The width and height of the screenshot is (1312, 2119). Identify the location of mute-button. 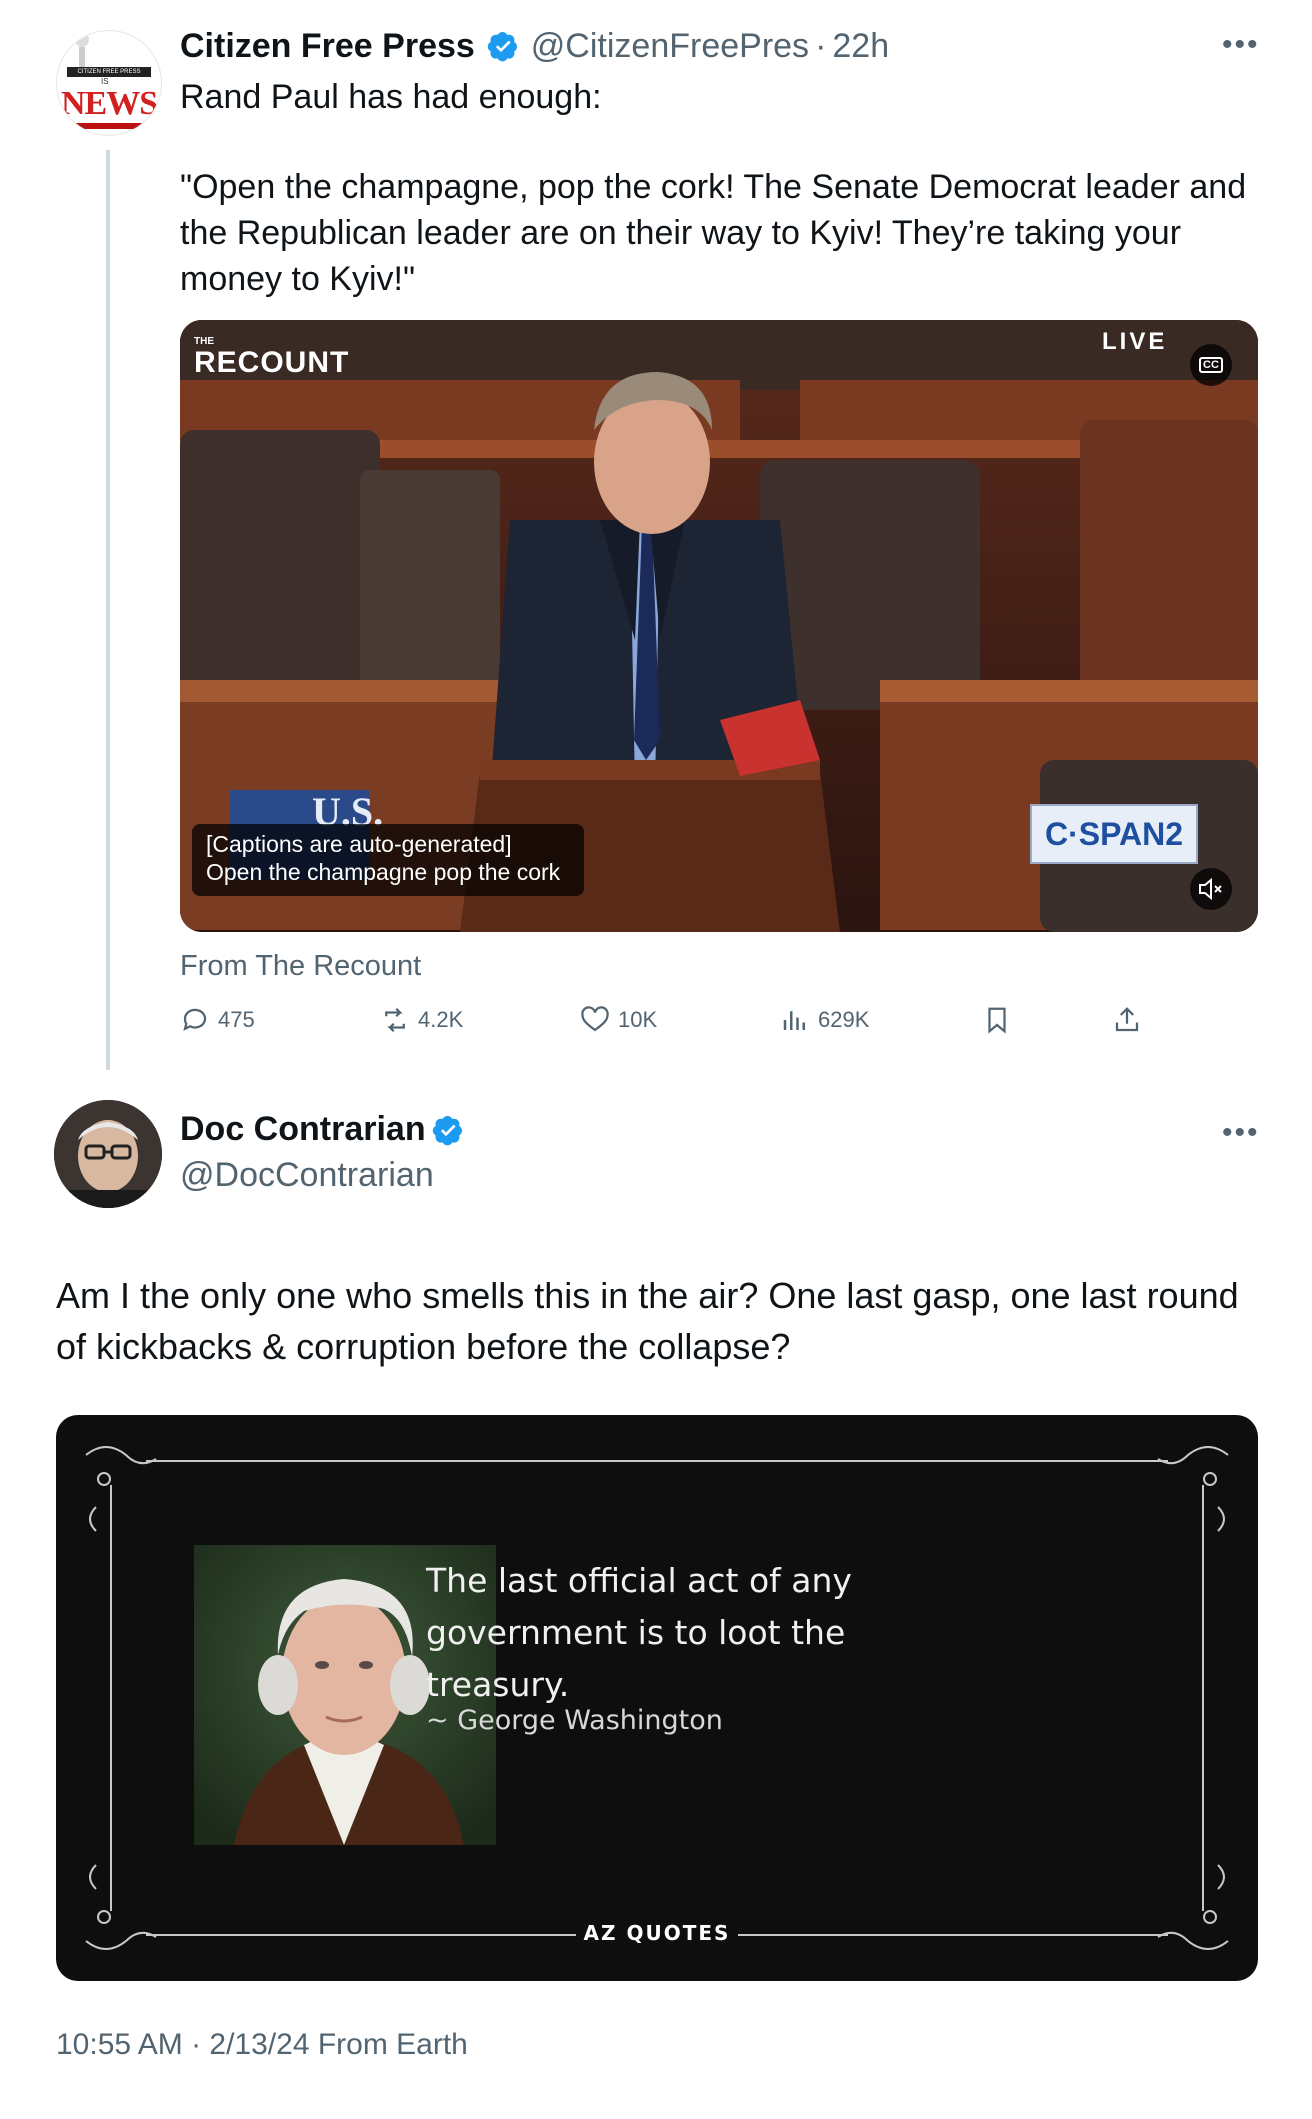
(1211, 889).